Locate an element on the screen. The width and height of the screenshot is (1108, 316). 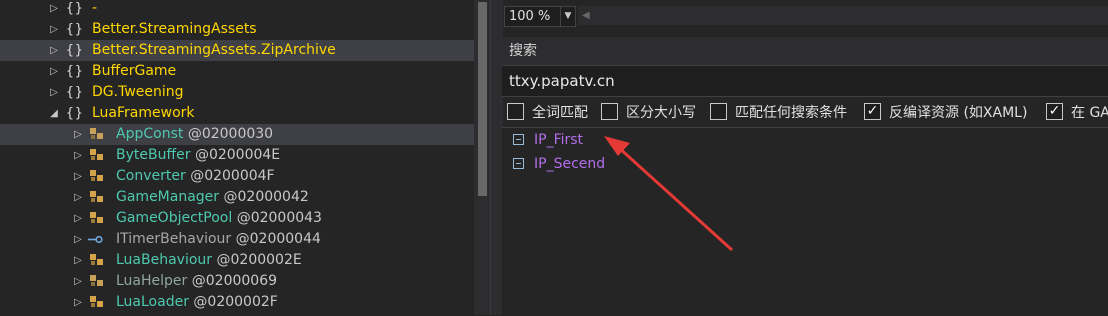
metadata-token: @02000044 is located at coordinates (278, 239).